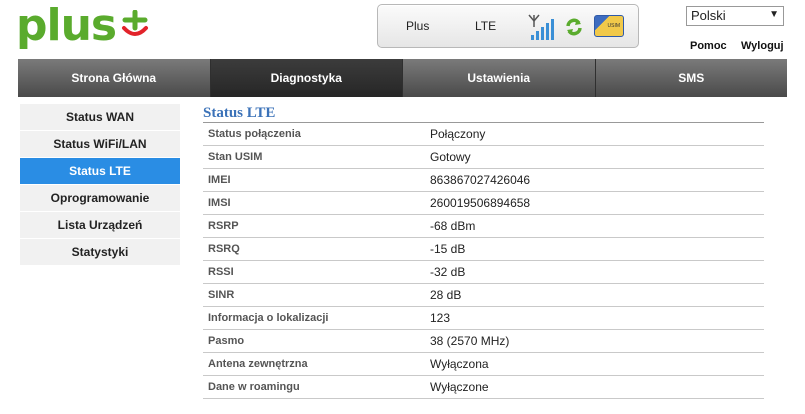  Describe the element at coordinates (762, 46) in the screenshot. I see `logout-link: Wyloguj` at that location.